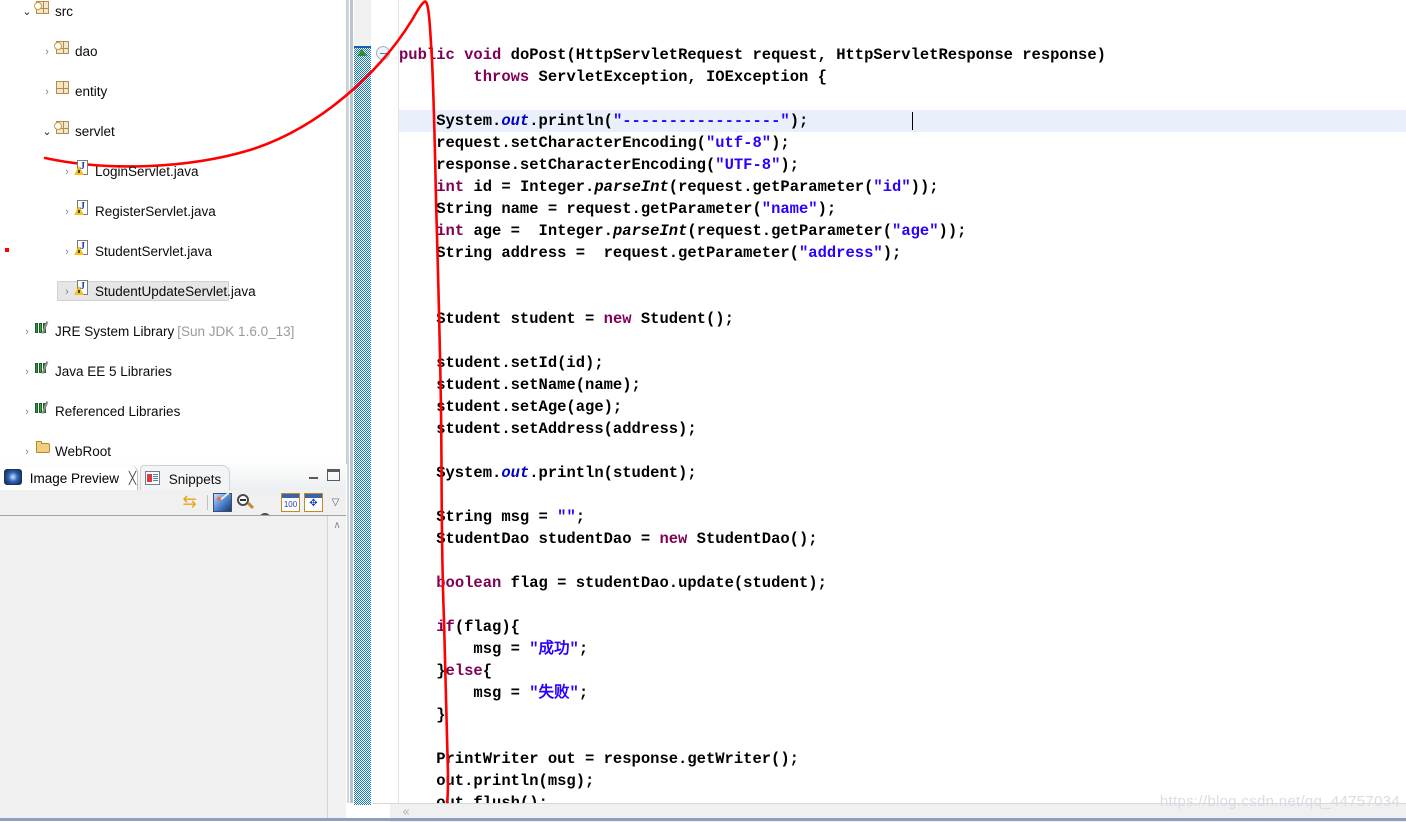 The width and height of the screenshot is (1406, 822). I want to click on chevron-down-icon: ▽, so click(335, 502).